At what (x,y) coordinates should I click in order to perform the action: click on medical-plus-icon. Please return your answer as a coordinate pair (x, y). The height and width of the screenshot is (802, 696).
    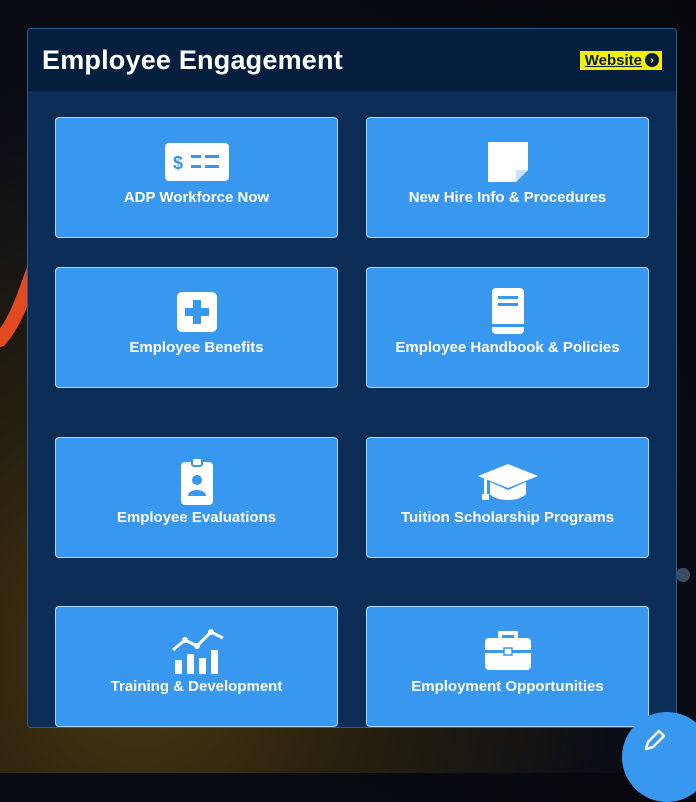
    Looking at the image, I should click on (197, 312).